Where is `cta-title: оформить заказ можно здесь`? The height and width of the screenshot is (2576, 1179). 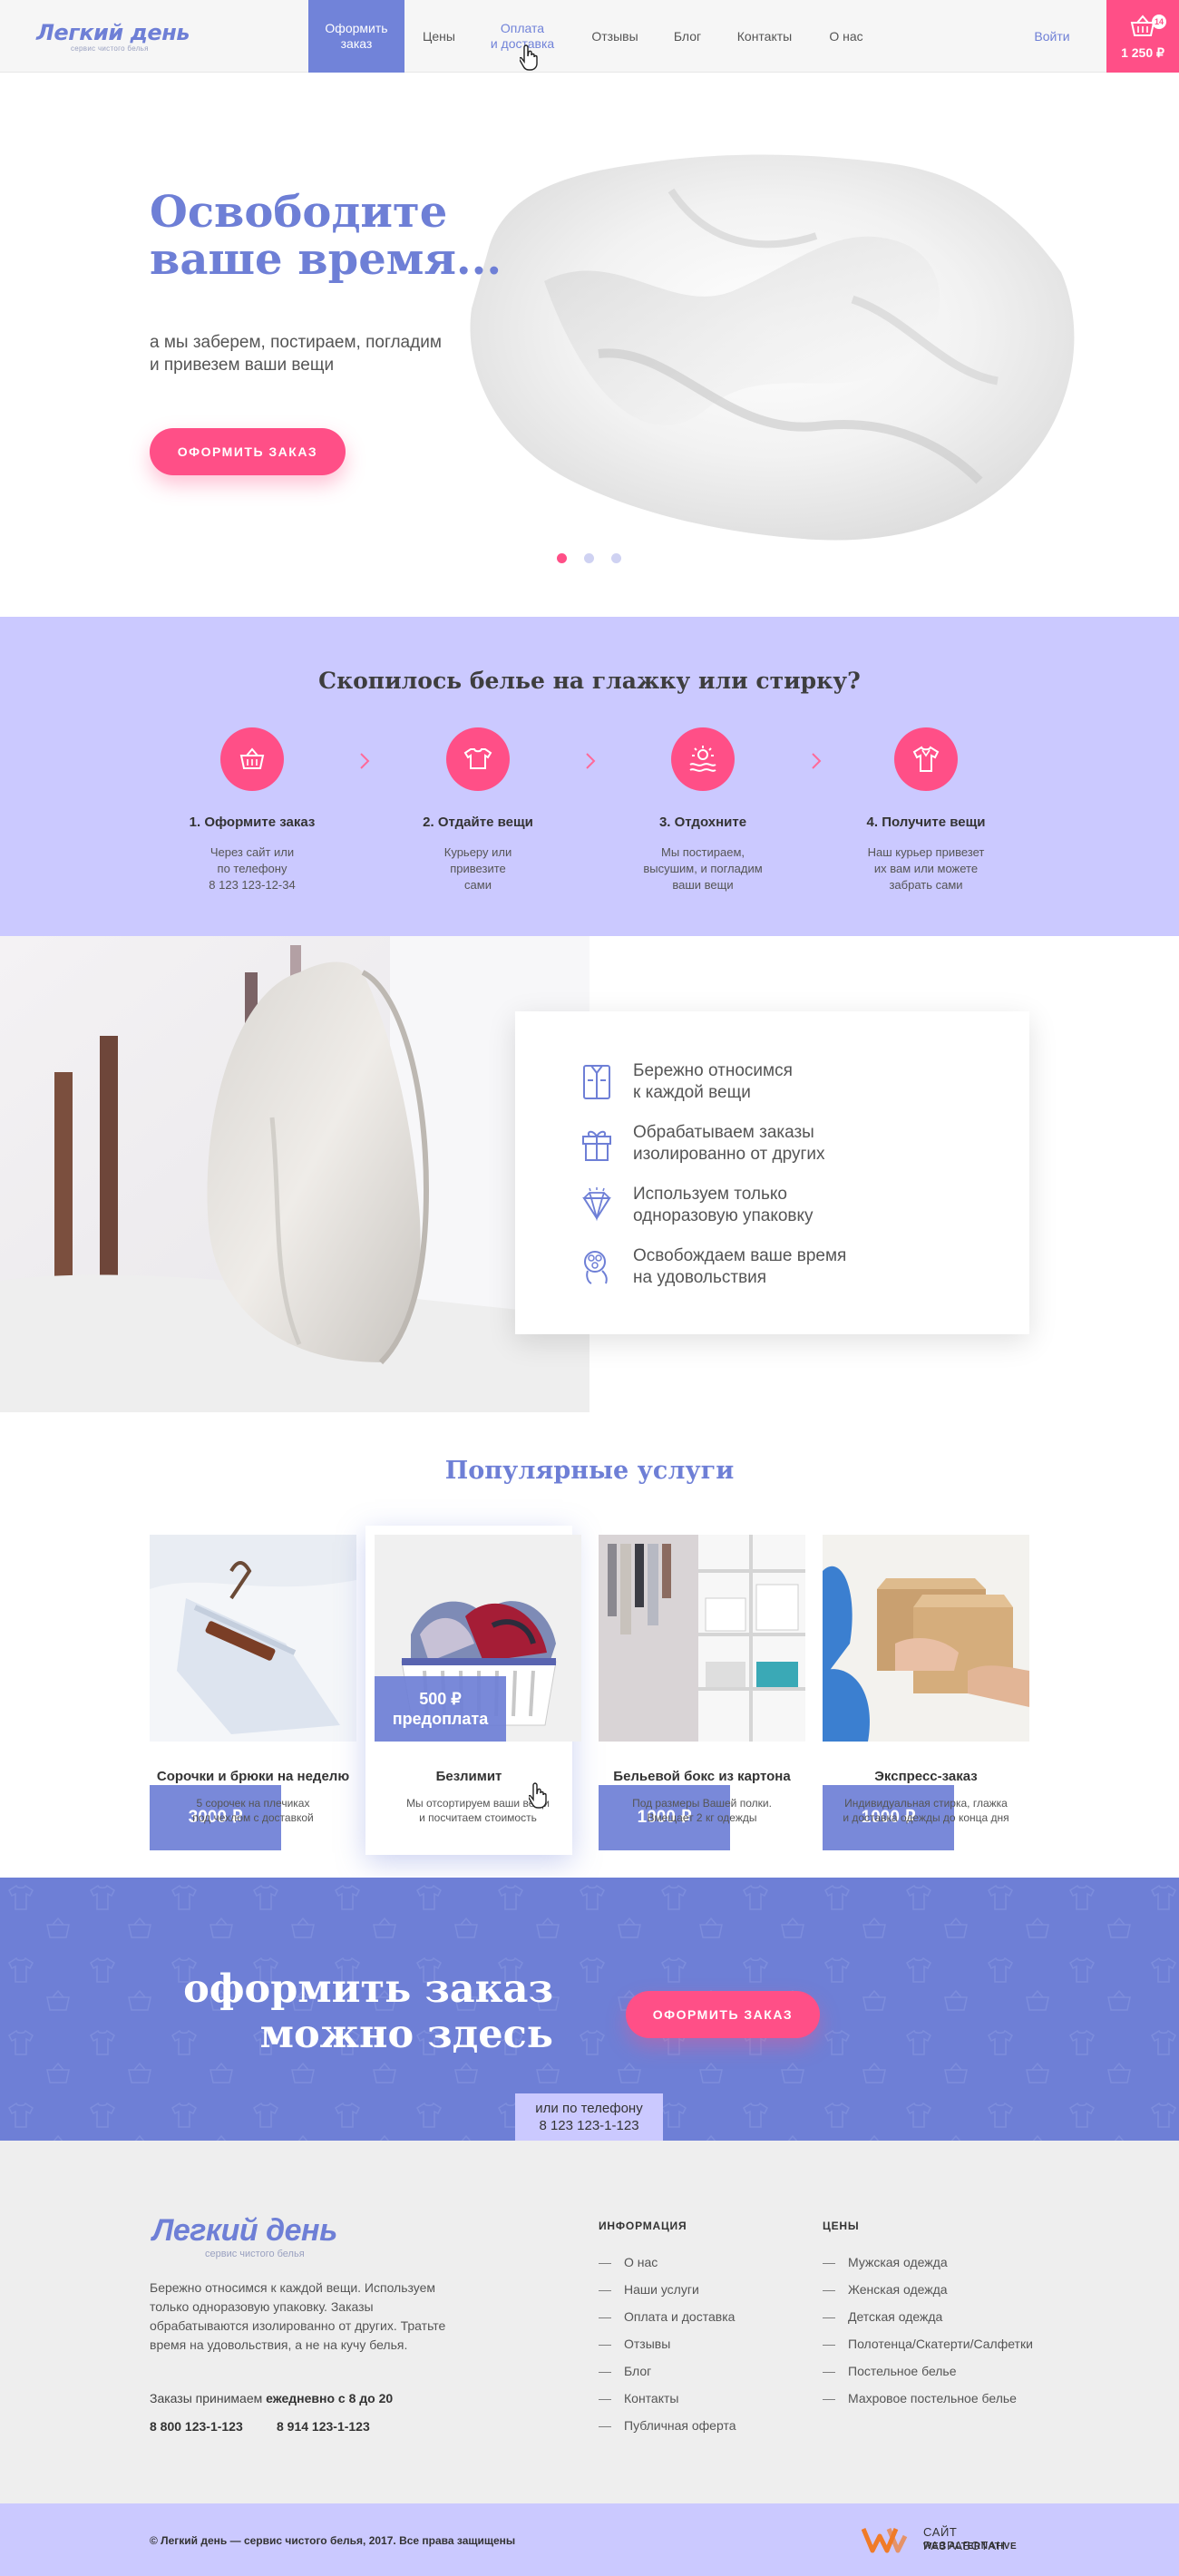 cta-title: оформить заказ можно здесь is located at coordinates (368, 2011).